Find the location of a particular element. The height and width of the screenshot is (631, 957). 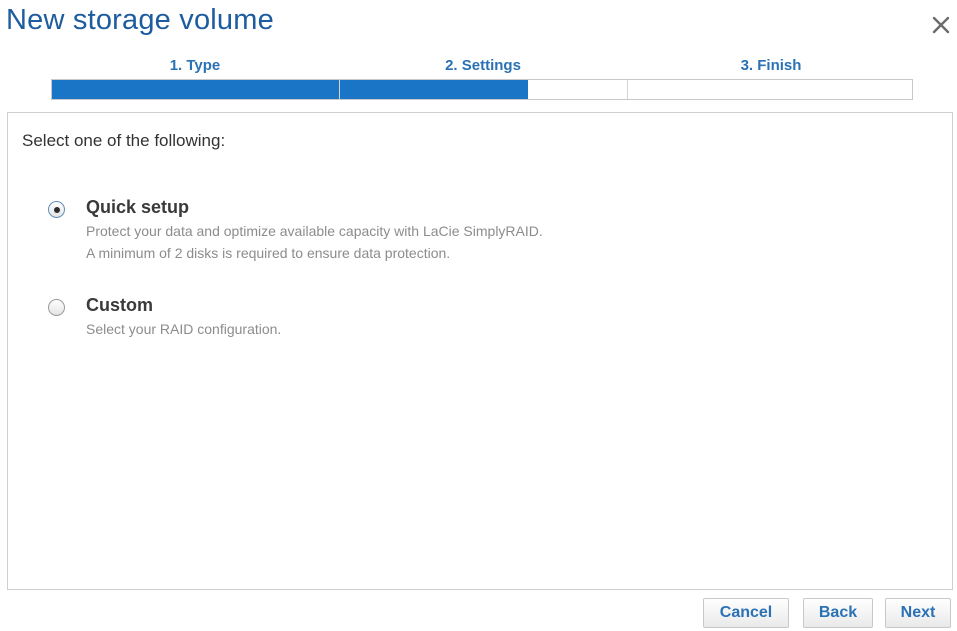

dialog-title: New storage volume is located at coordinates (140, 20).